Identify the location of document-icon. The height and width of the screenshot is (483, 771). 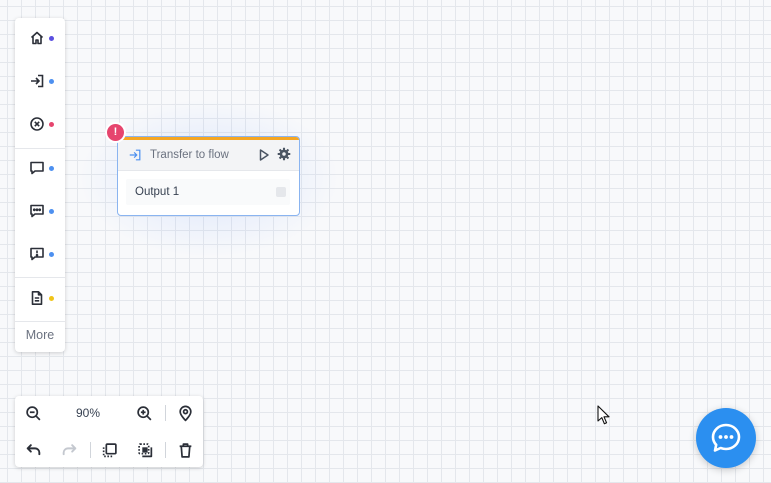
(37, 298).